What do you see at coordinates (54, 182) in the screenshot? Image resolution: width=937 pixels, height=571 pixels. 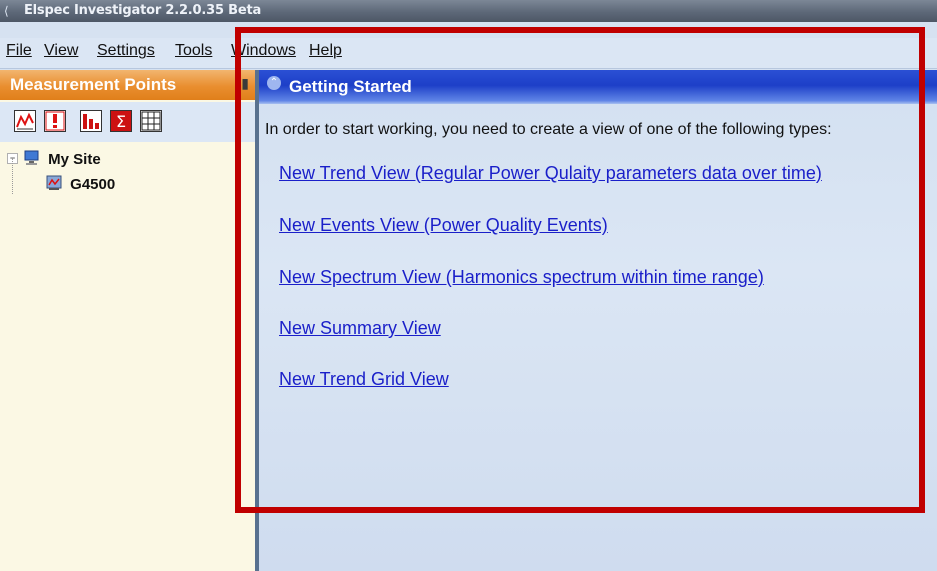 I see `device-icon` at bounding box center [54, 182].